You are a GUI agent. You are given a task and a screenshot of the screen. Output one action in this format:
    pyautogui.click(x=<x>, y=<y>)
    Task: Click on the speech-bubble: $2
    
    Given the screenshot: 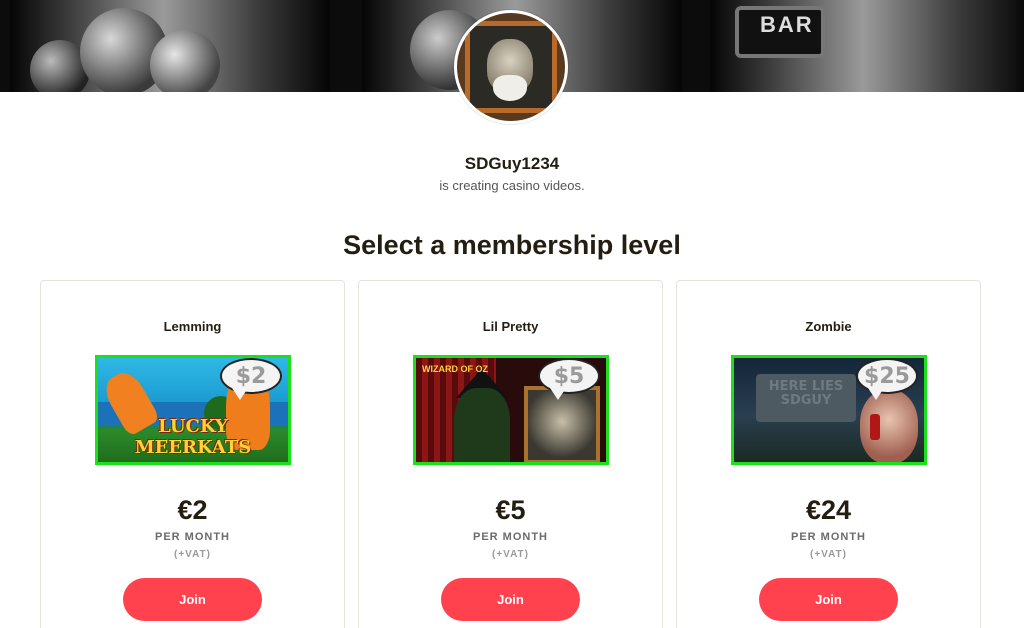 What is the action you would take?
    pyautogui.click(x=251, y=376)
    